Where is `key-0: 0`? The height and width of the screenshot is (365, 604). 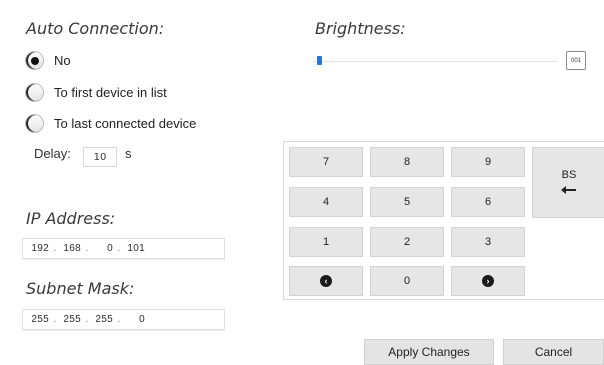 key-0: 0 is located at coordinates (407, 281).